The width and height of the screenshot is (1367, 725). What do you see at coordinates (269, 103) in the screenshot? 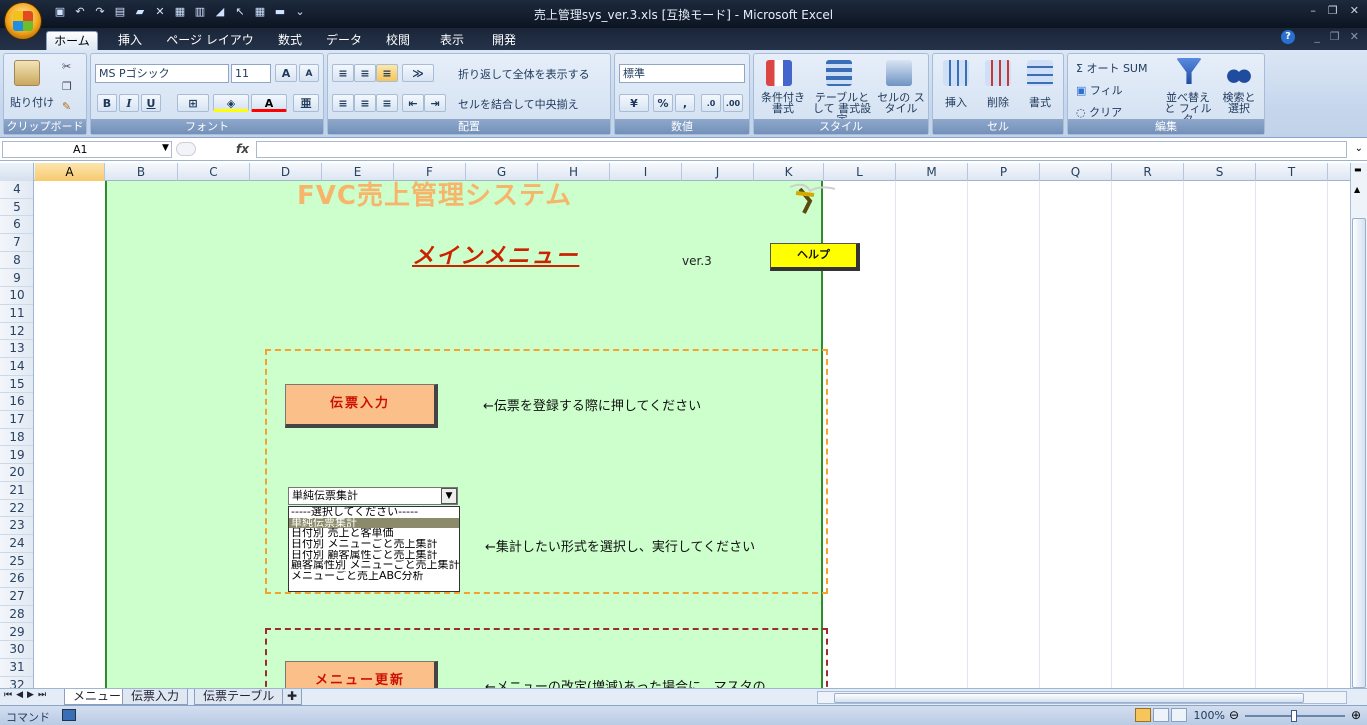
I see `font-color-button: A` at bounding box center [269, 103].